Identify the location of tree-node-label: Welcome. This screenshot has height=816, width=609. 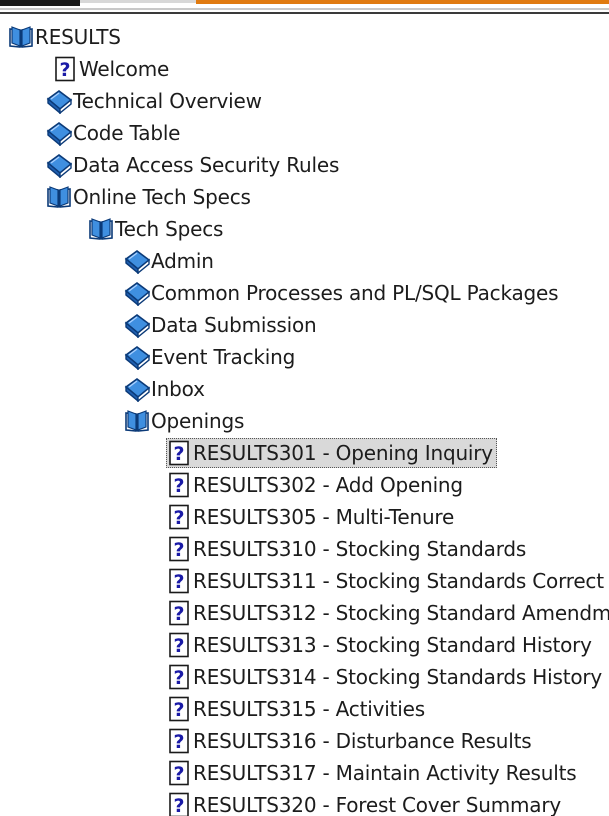
(124, 69).